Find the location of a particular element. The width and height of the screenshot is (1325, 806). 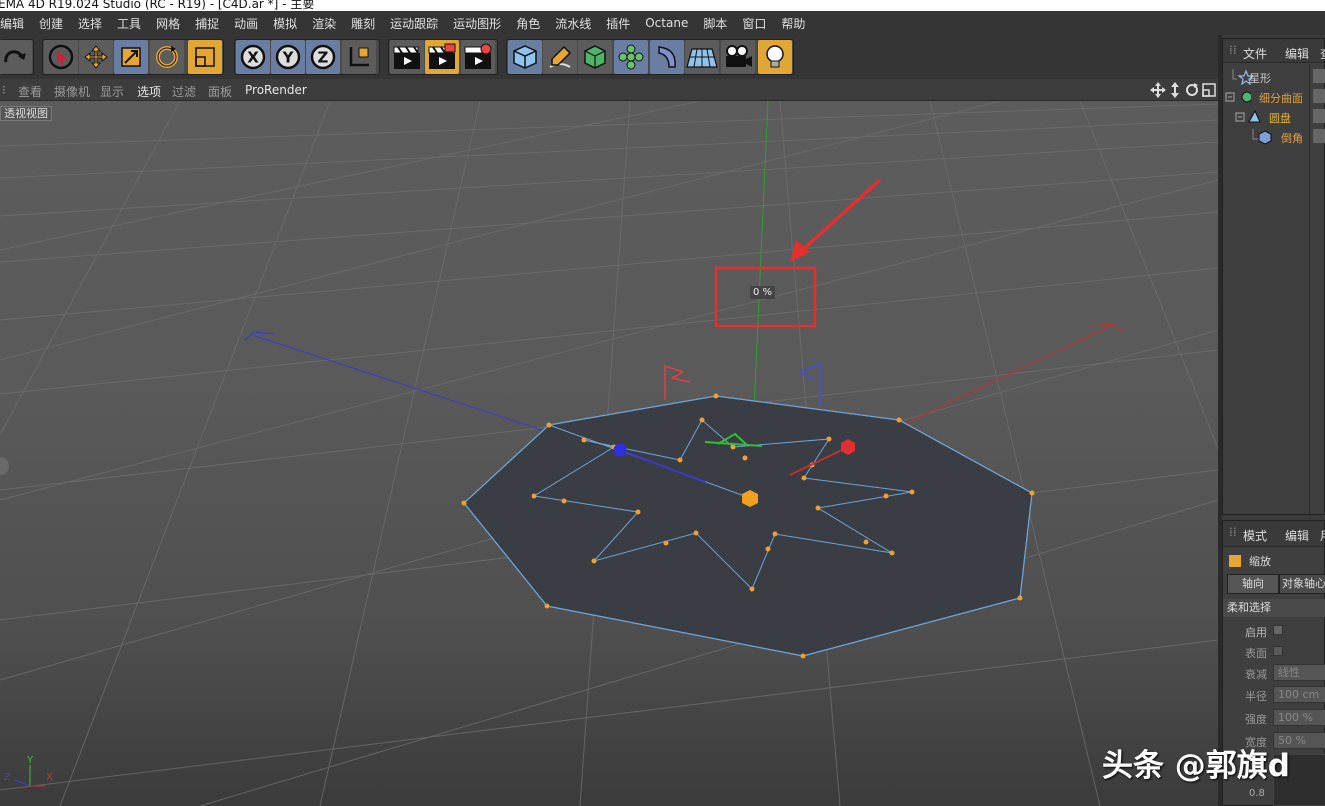

menu-pipeline: 流水线 is located at coordinates (573, 23).